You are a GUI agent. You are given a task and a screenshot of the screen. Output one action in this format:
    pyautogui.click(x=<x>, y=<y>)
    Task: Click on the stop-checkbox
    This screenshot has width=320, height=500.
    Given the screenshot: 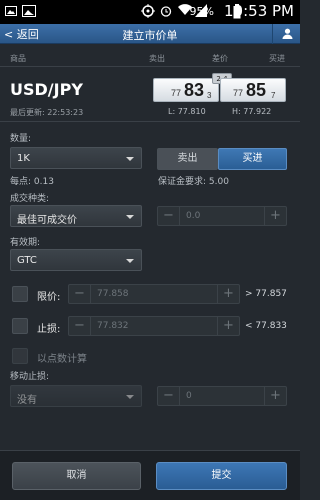 What is the action you would take?
    pyautogui.click(x=20, y=326)
    